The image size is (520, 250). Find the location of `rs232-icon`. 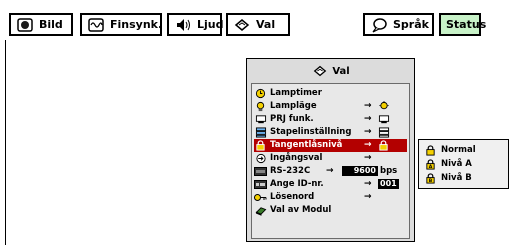

rs232-icon is located at coordinates (260, 171).